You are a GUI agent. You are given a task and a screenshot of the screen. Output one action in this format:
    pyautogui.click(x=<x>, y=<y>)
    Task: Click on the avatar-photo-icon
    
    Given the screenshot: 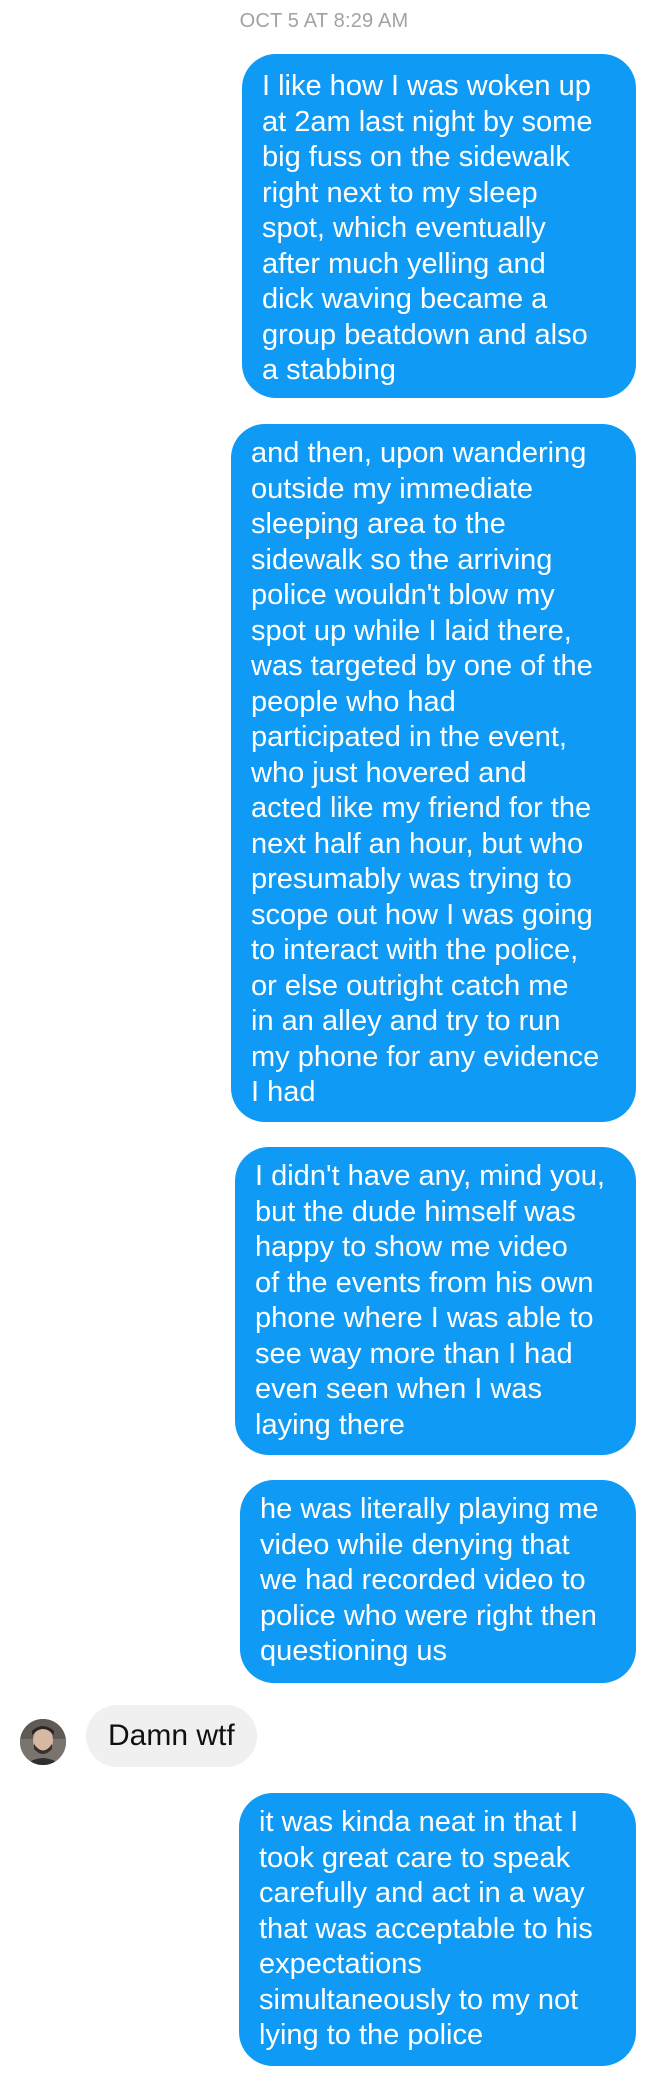 What is the action you would take?
    pyautogui.click(x=43, y=1742)
    